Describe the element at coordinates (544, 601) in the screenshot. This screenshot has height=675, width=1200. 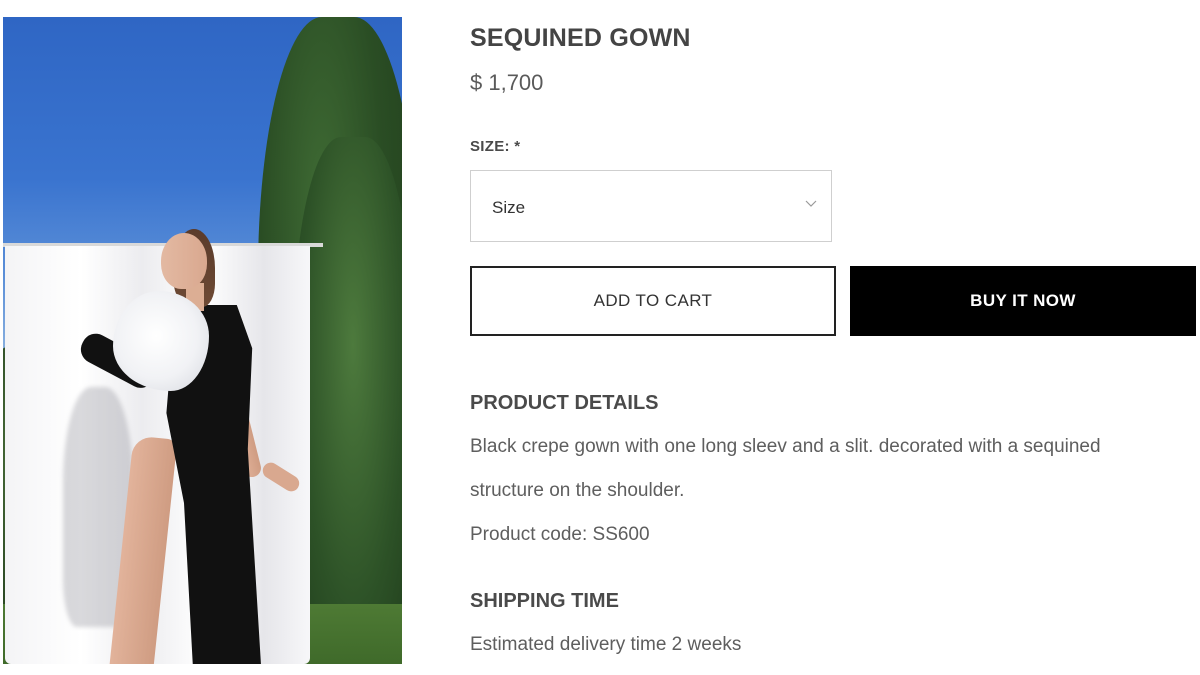
I see `shipping-time-heading: SHIPPING TIME` at that location.